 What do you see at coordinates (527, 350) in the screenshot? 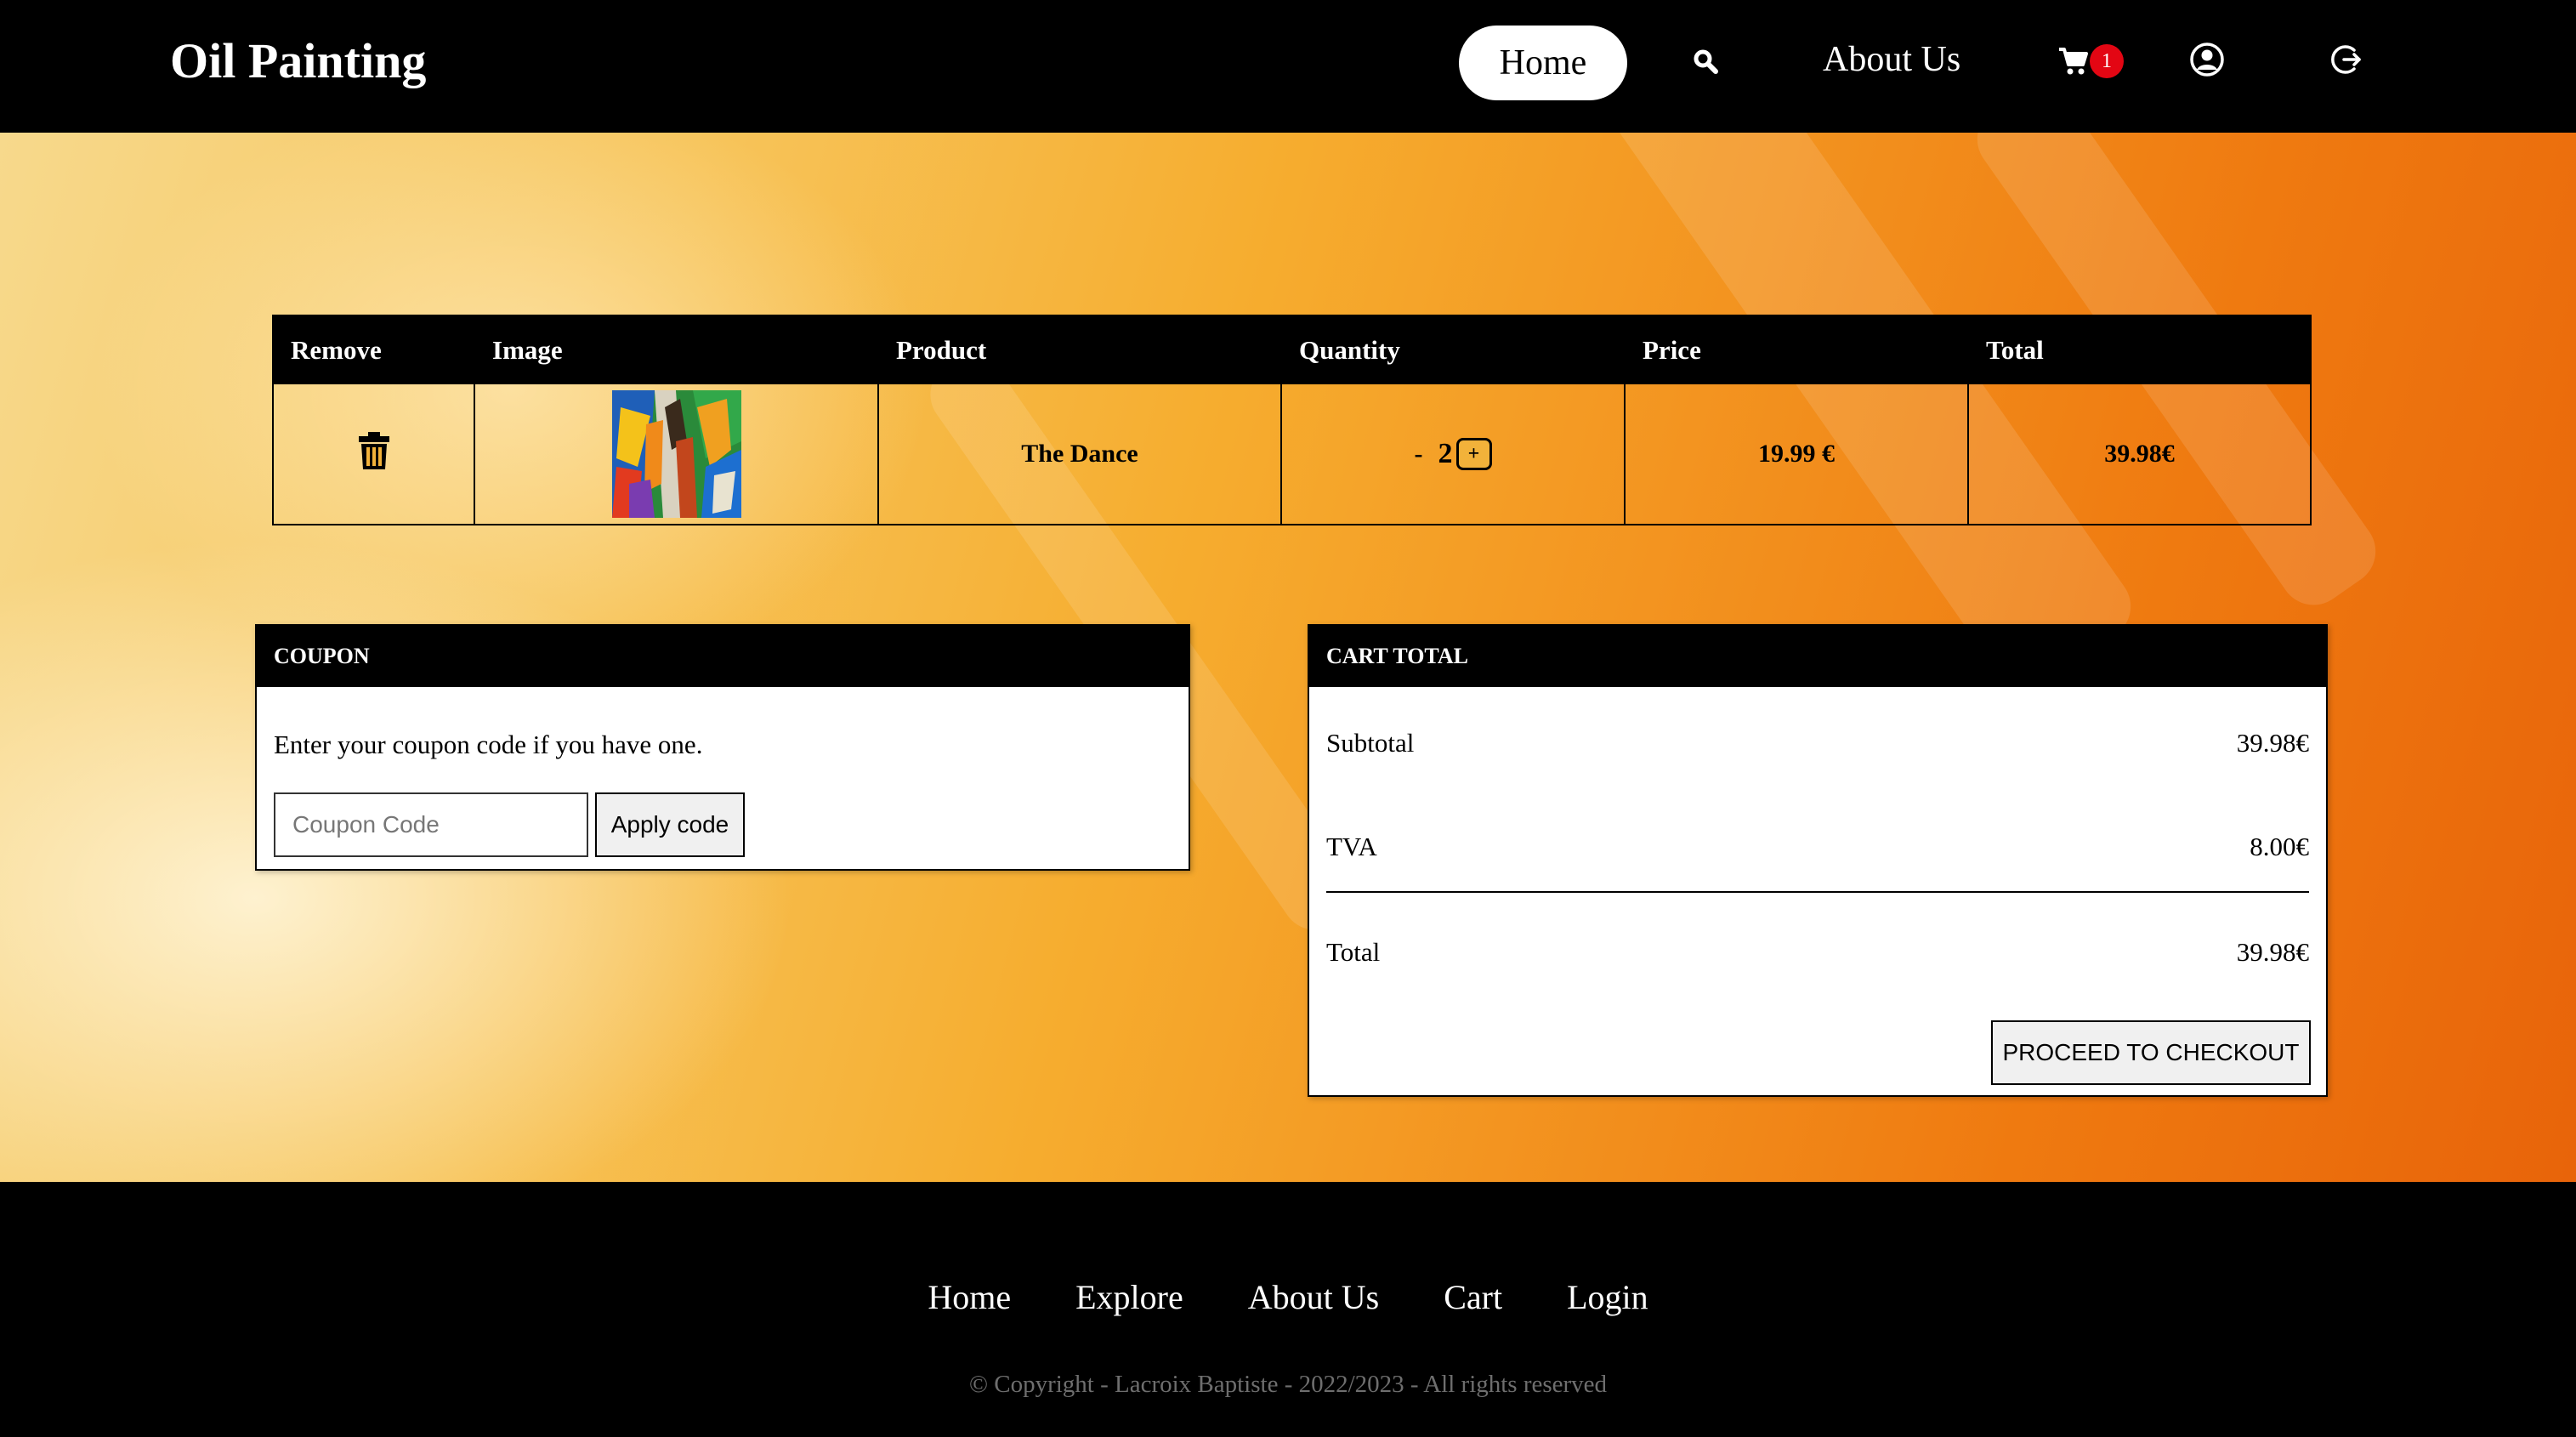
I see `column-header-image: Image` at bounding box center [527, 350].